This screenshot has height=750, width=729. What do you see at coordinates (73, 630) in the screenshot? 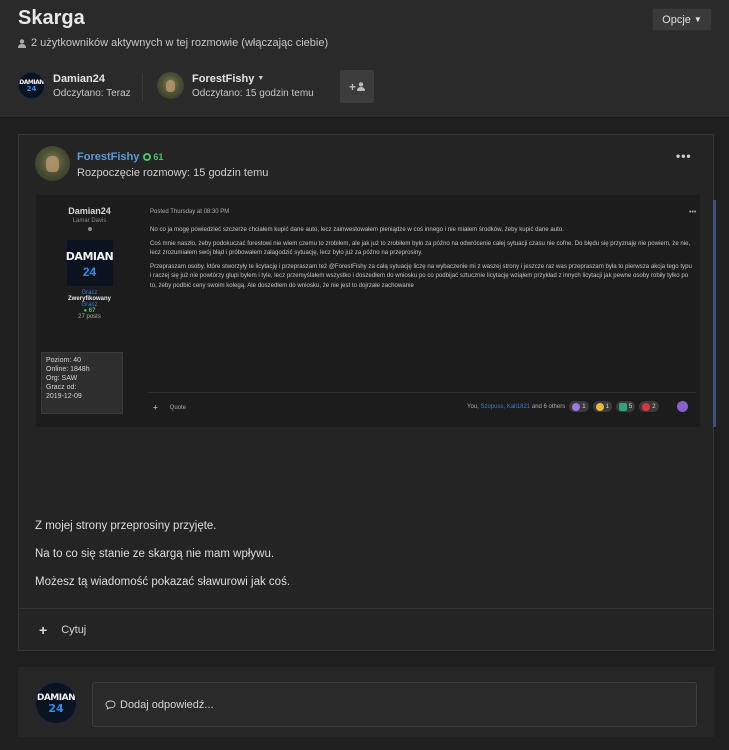
I see `quote-label: Cytuj` at bounding box center [73, 630].